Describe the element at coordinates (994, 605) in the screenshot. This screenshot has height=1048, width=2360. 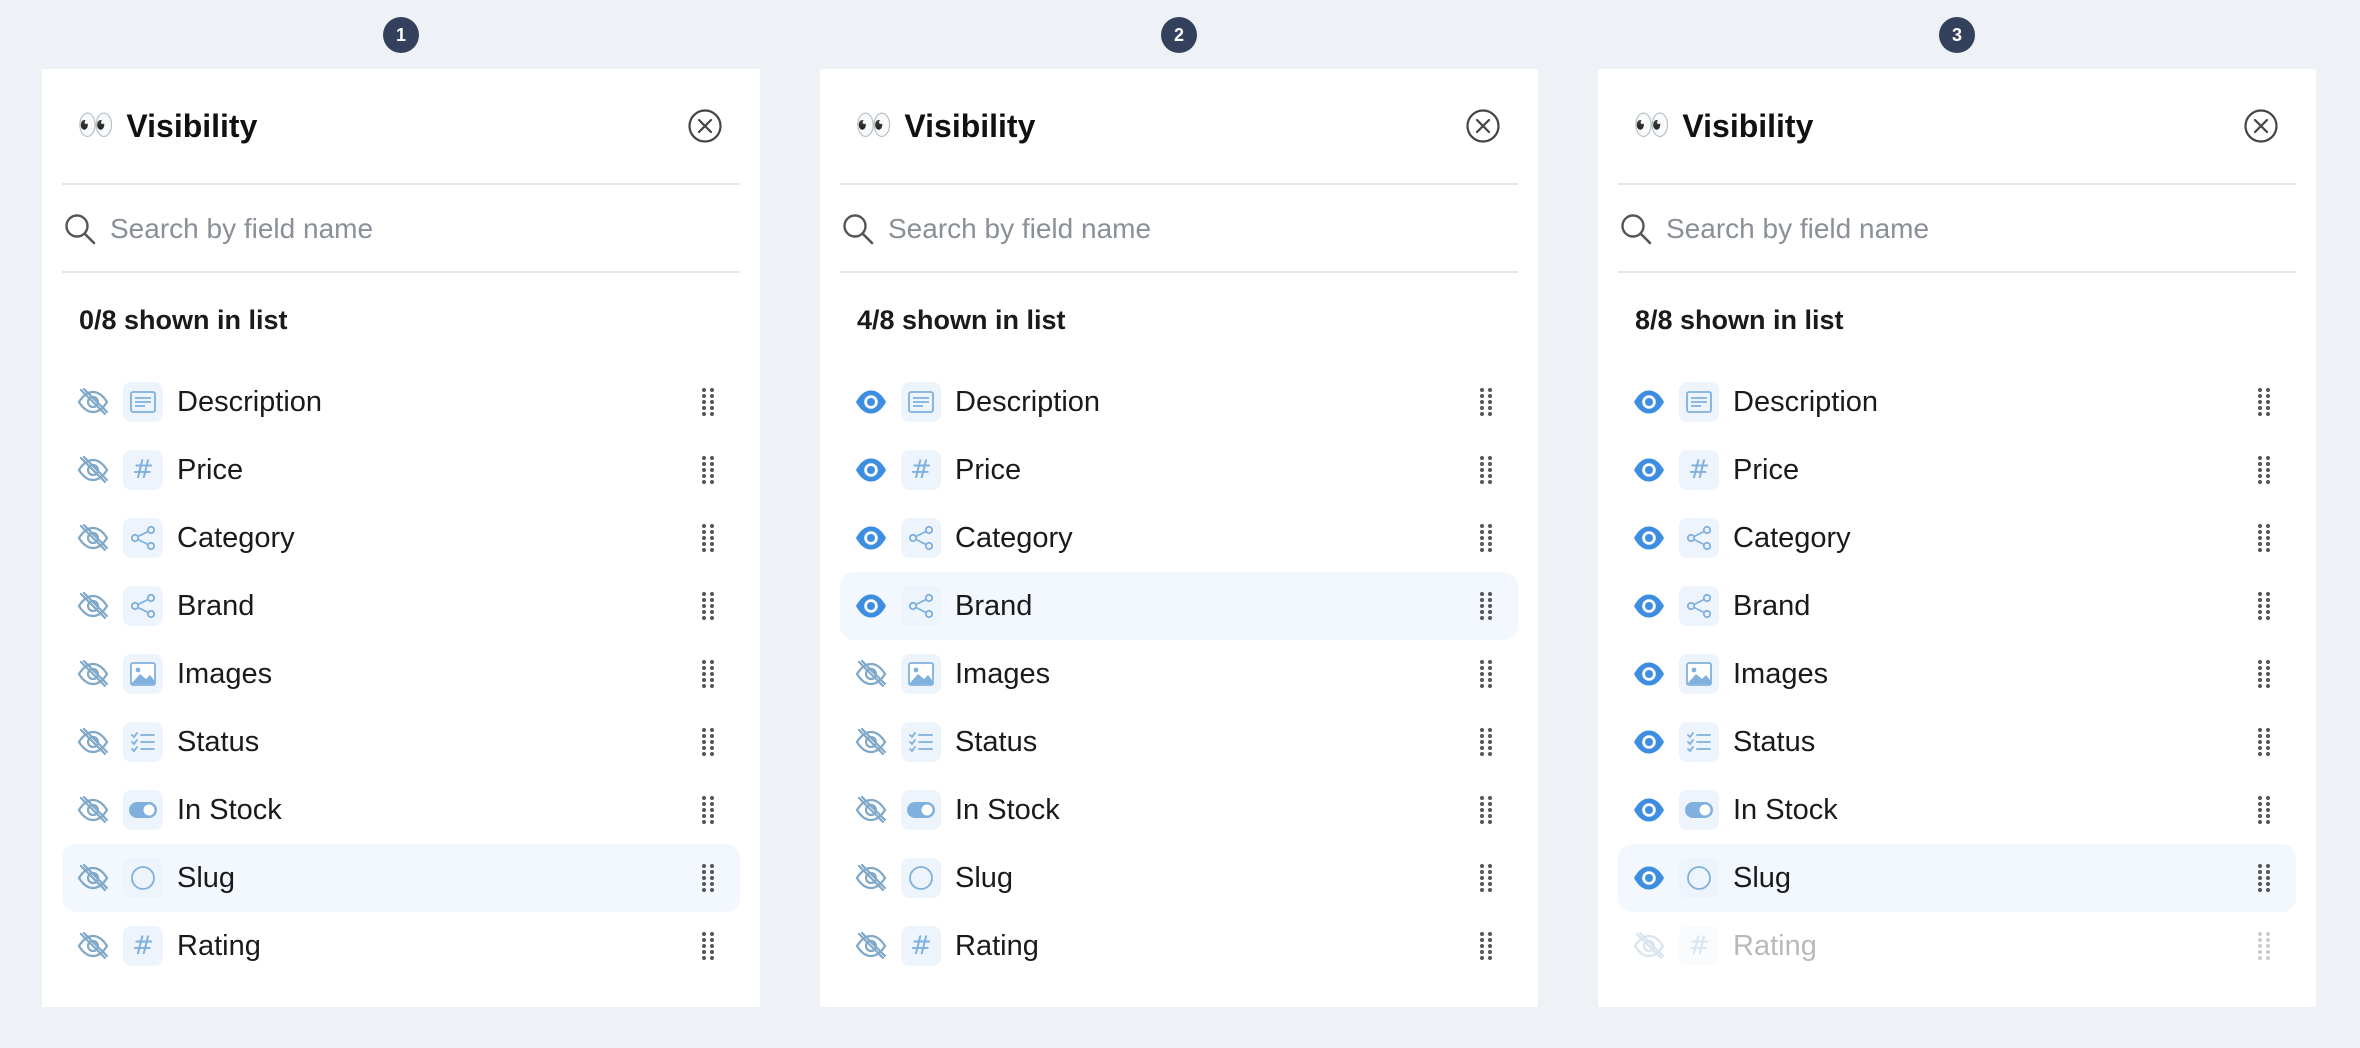
I see `field-label: Brand` at that location.